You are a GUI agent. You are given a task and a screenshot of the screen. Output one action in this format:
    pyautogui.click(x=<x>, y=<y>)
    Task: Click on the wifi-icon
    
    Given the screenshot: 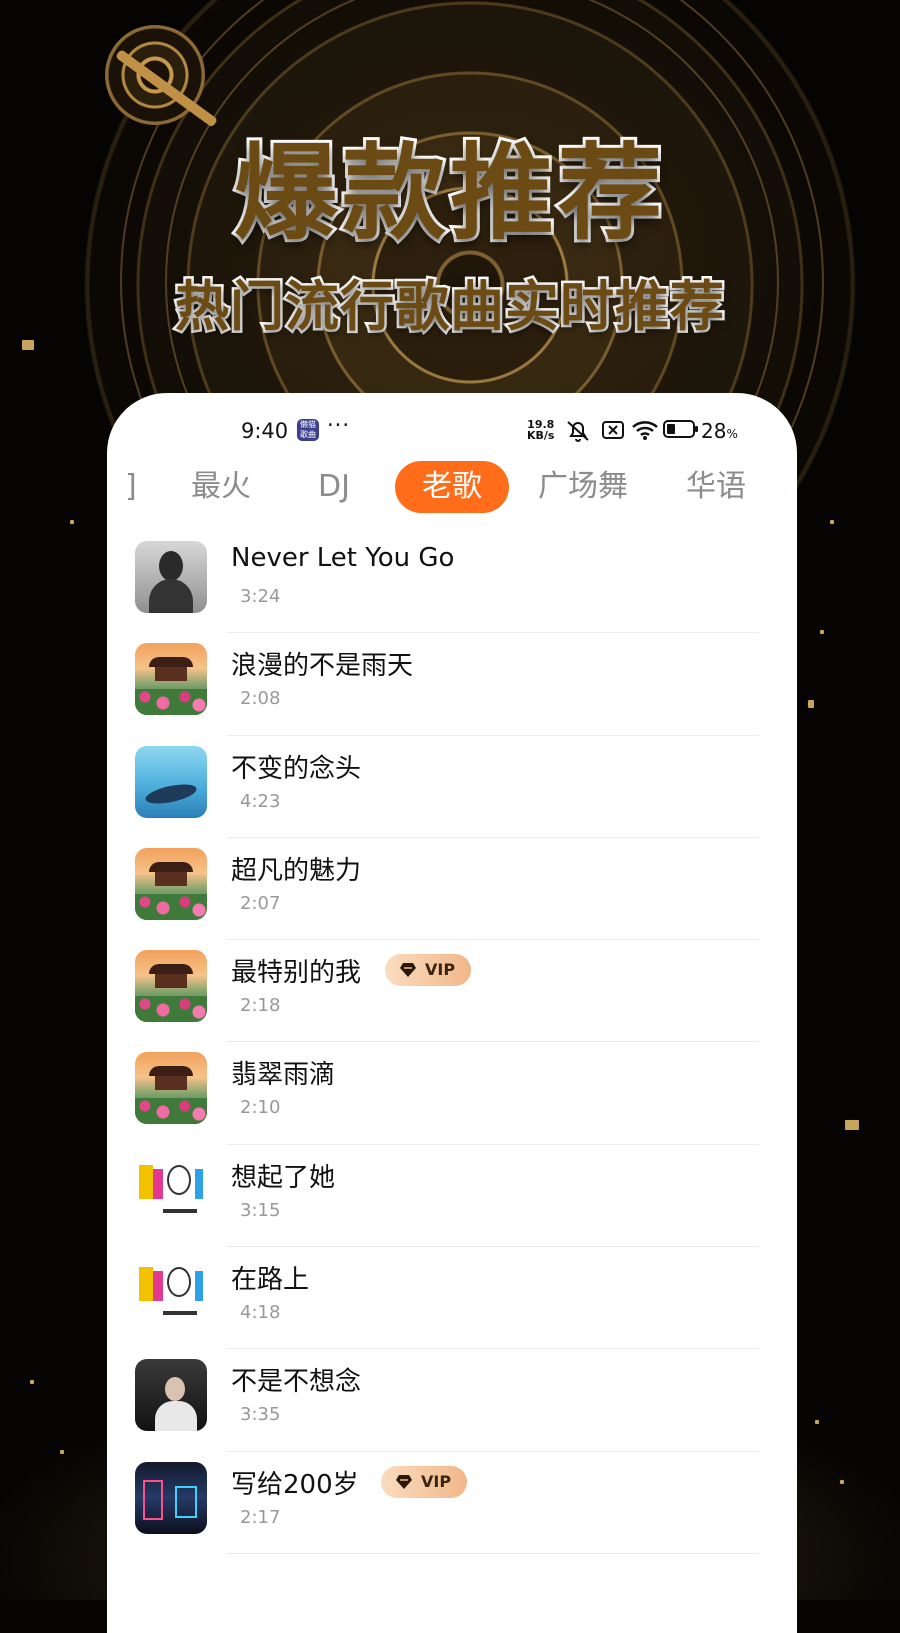 What is the action you would take?
    pyautogui.click(x=645, y=430)
    